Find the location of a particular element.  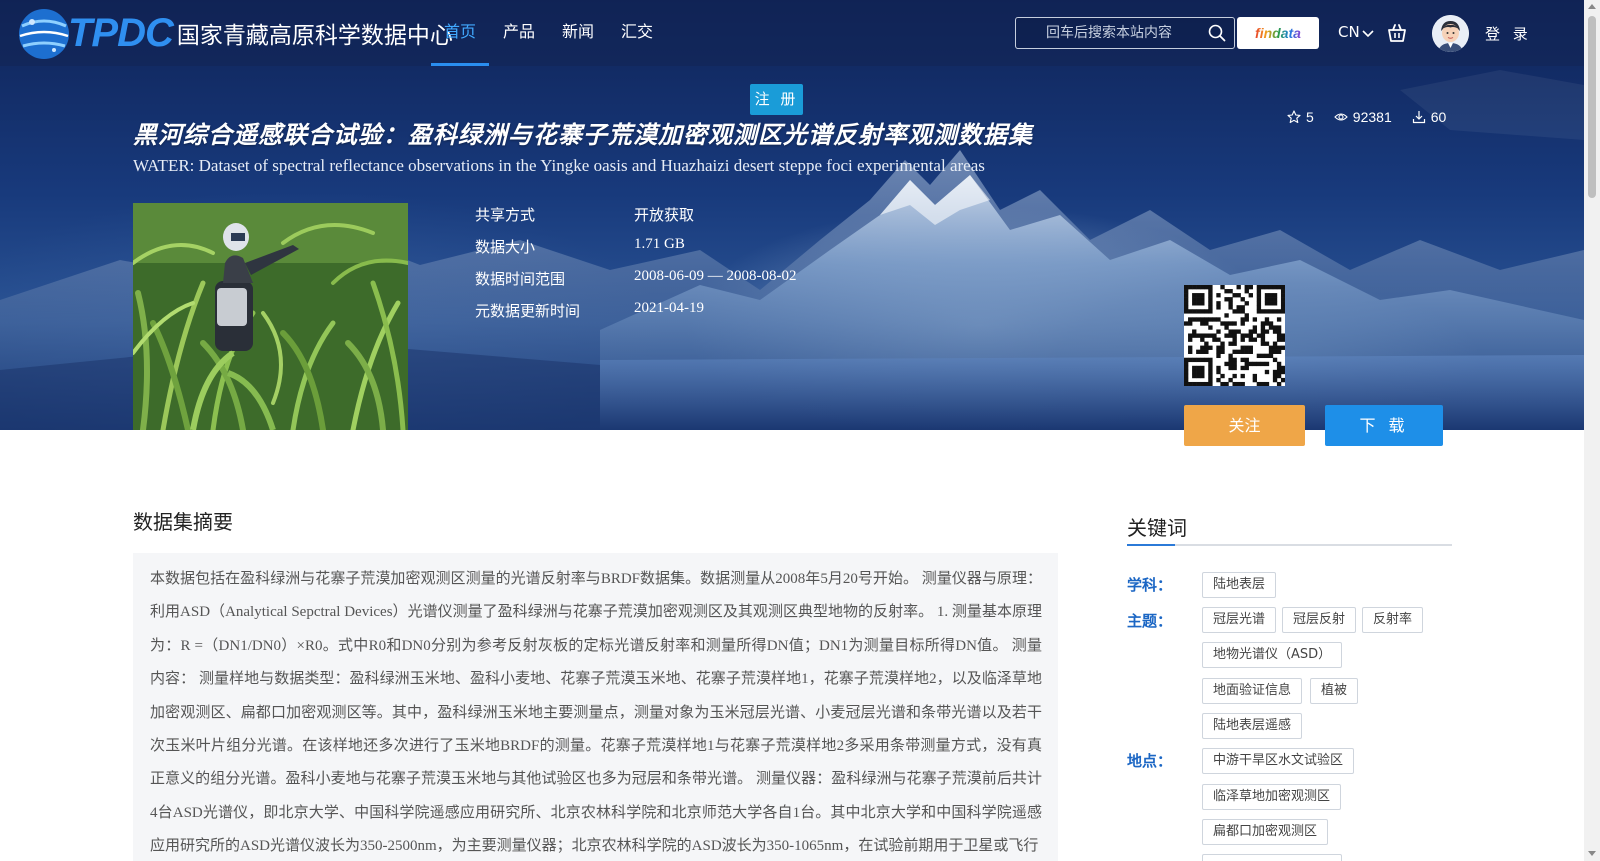

meta-value: 2008-06-09 — 2008-08-02 is located at coordinates (715, 276).